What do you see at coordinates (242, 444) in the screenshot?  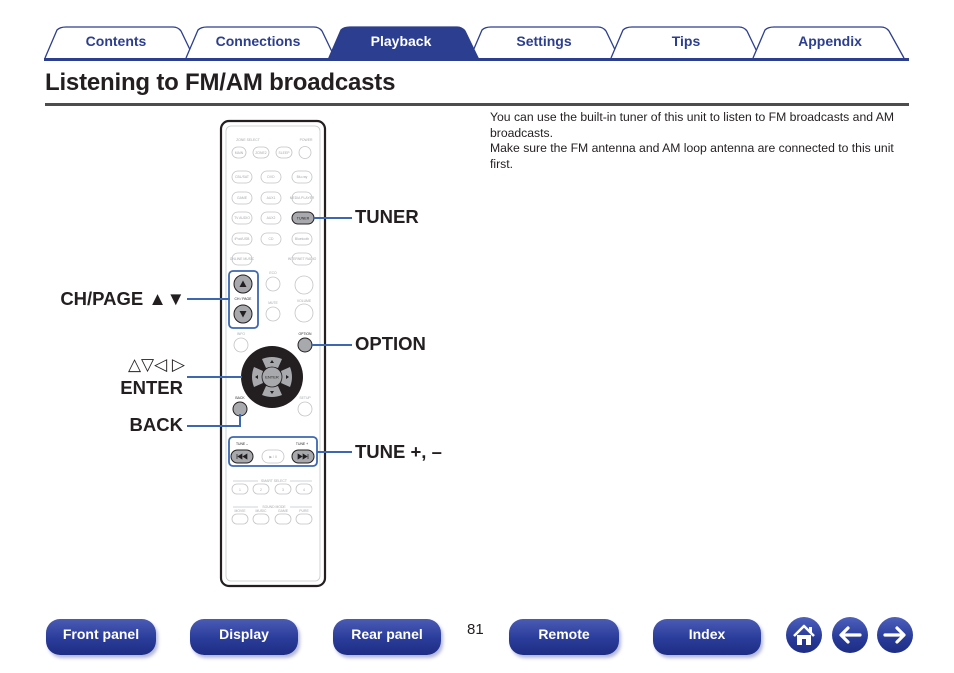 I see `remote-label-tune-minus: TUNE –` at bounding box center [242, 444].